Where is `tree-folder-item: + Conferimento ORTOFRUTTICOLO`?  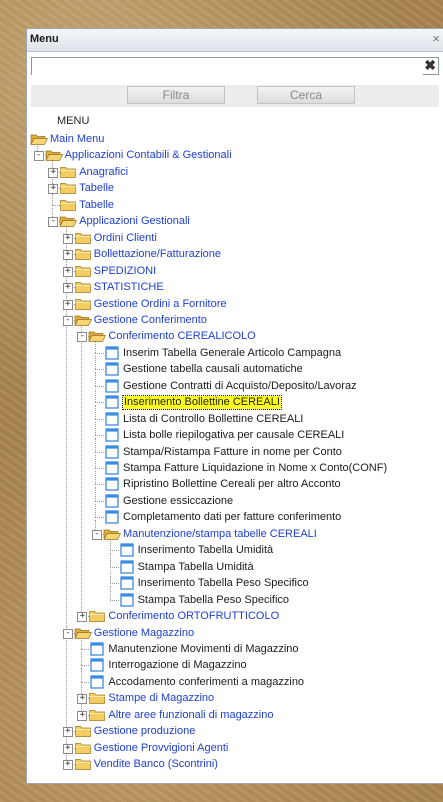 tree-folder-item: + Conferimento ORTOFRUTTICOLO is located at coordinates (235, 616).